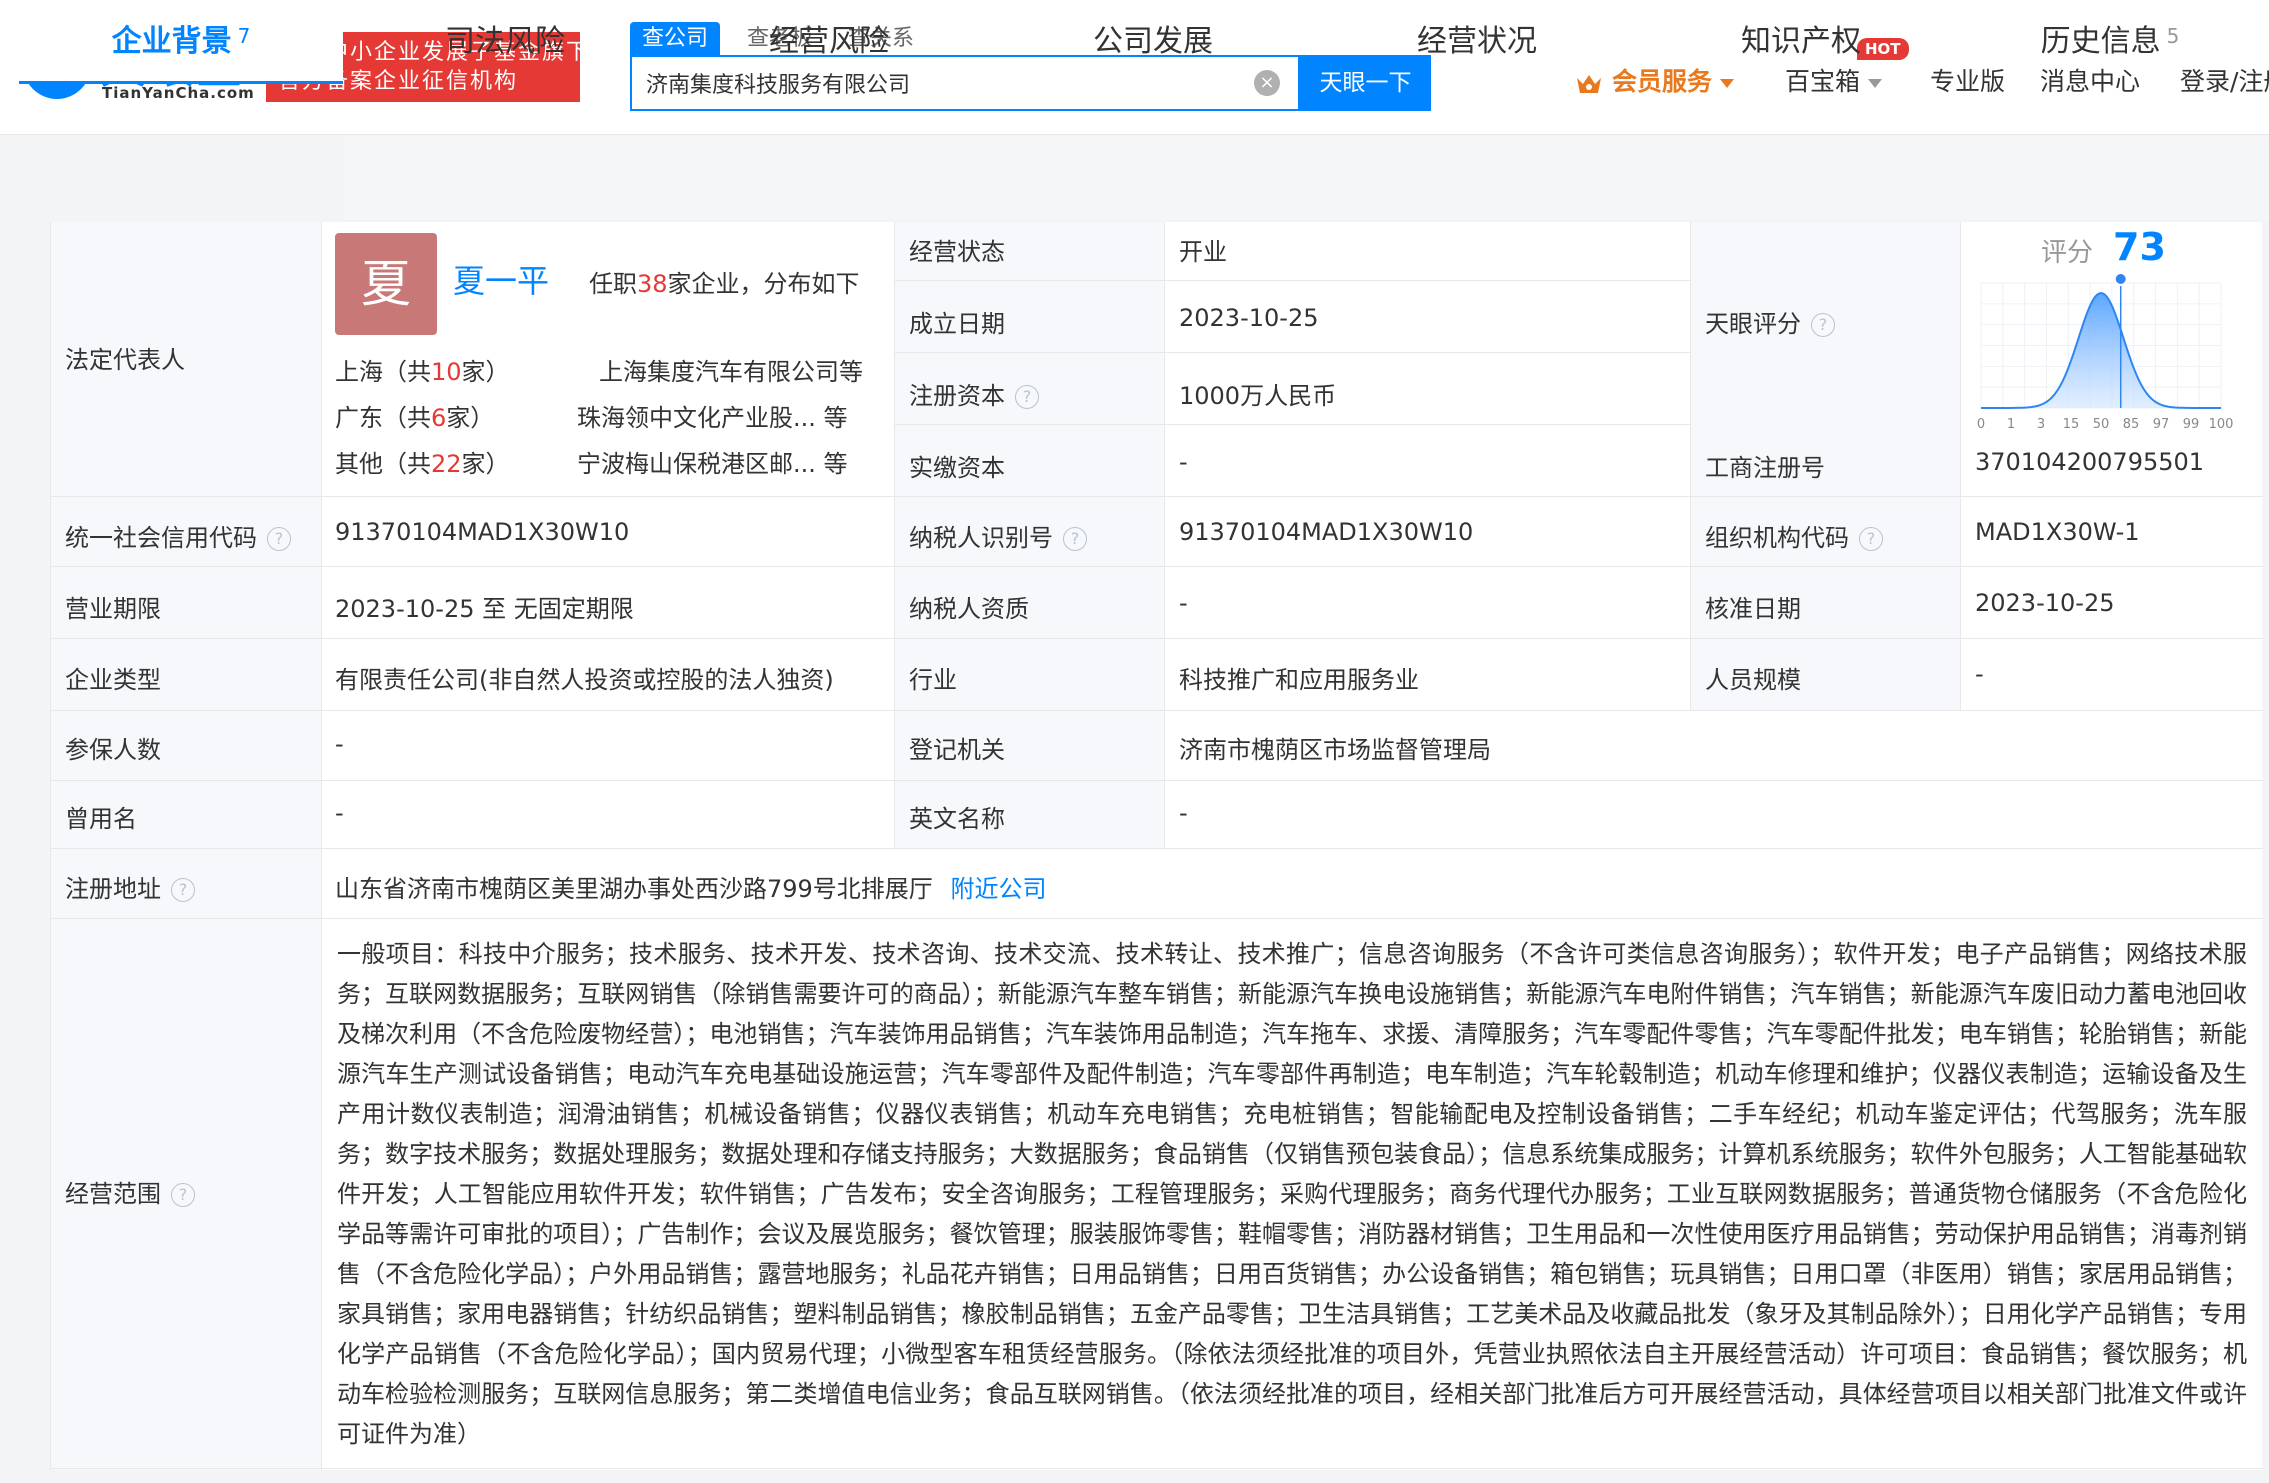 The height and width of the screenshot is (1483, 2269). I want to click on address-label-text: 注册地址, so click(113, 889).